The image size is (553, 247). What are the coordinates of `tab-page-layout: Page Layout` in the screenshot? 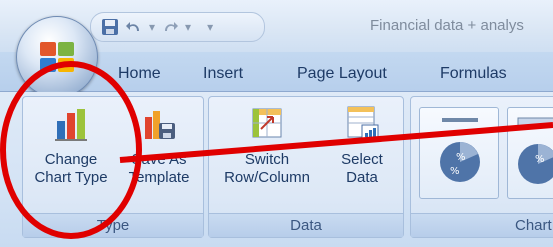 It's located at (342, 74).